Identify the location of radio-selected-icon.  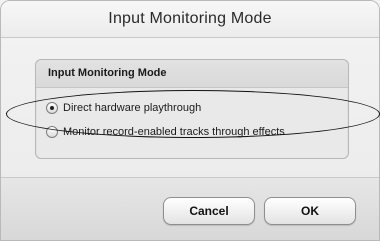
(52, 108).